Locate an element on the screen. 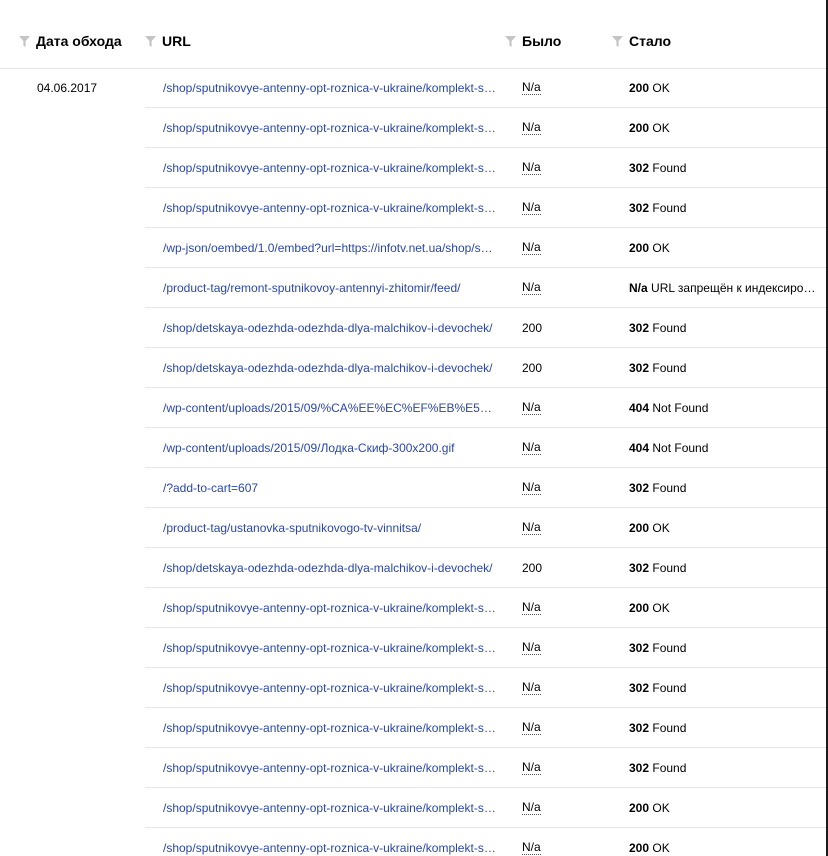  column-header-was-label: Было is located at coordinates (542, 41).